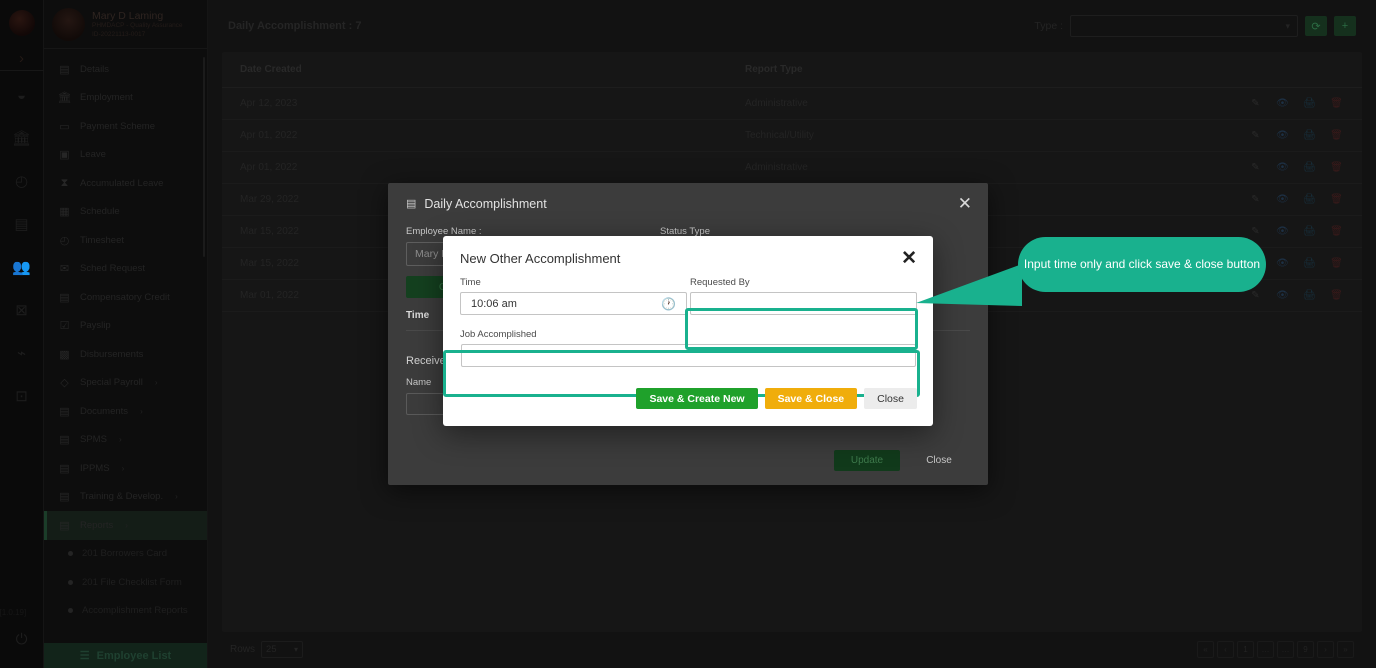  Describe the element at coordinates (22, 353) in the screenshot. I see `pill-icon: ⌁` at that location.